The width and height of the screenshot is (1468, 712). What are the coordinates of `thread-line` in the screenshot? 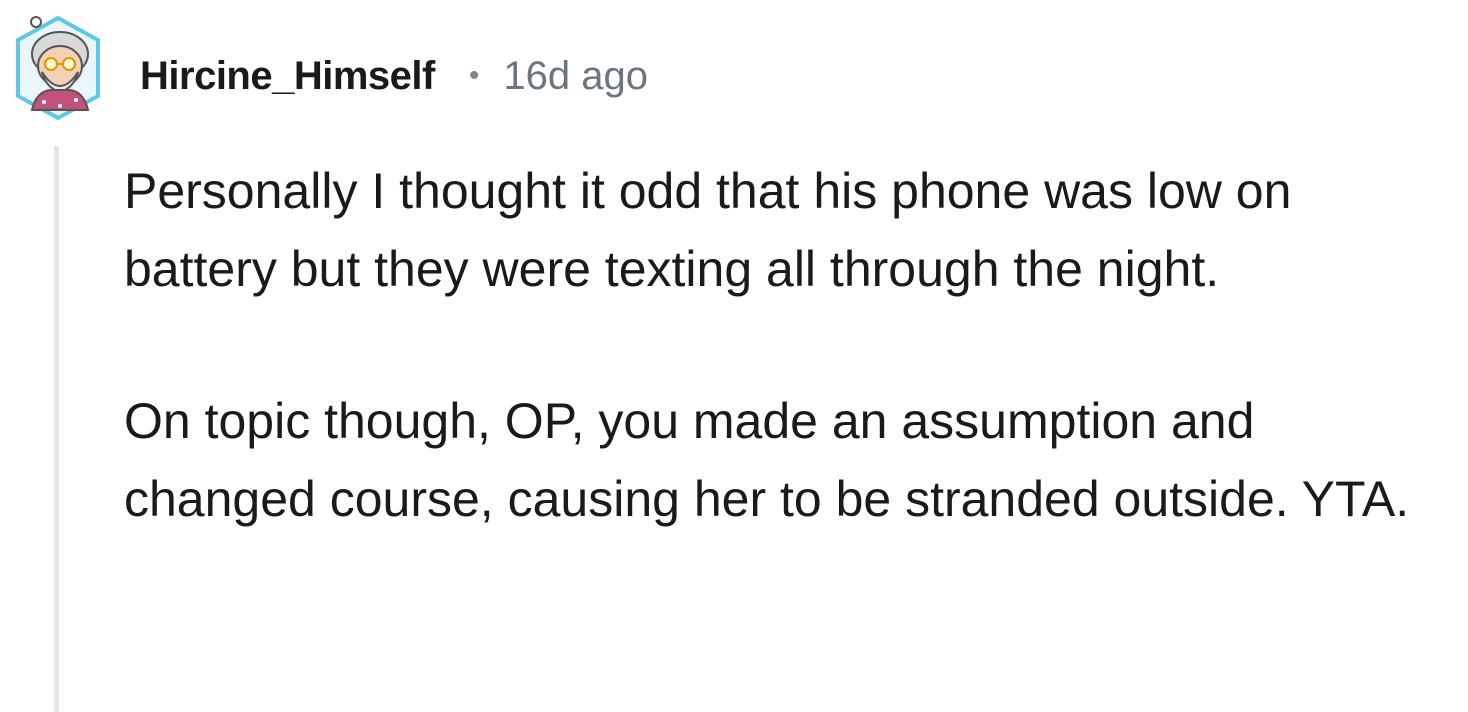 It's located at (56, 429).